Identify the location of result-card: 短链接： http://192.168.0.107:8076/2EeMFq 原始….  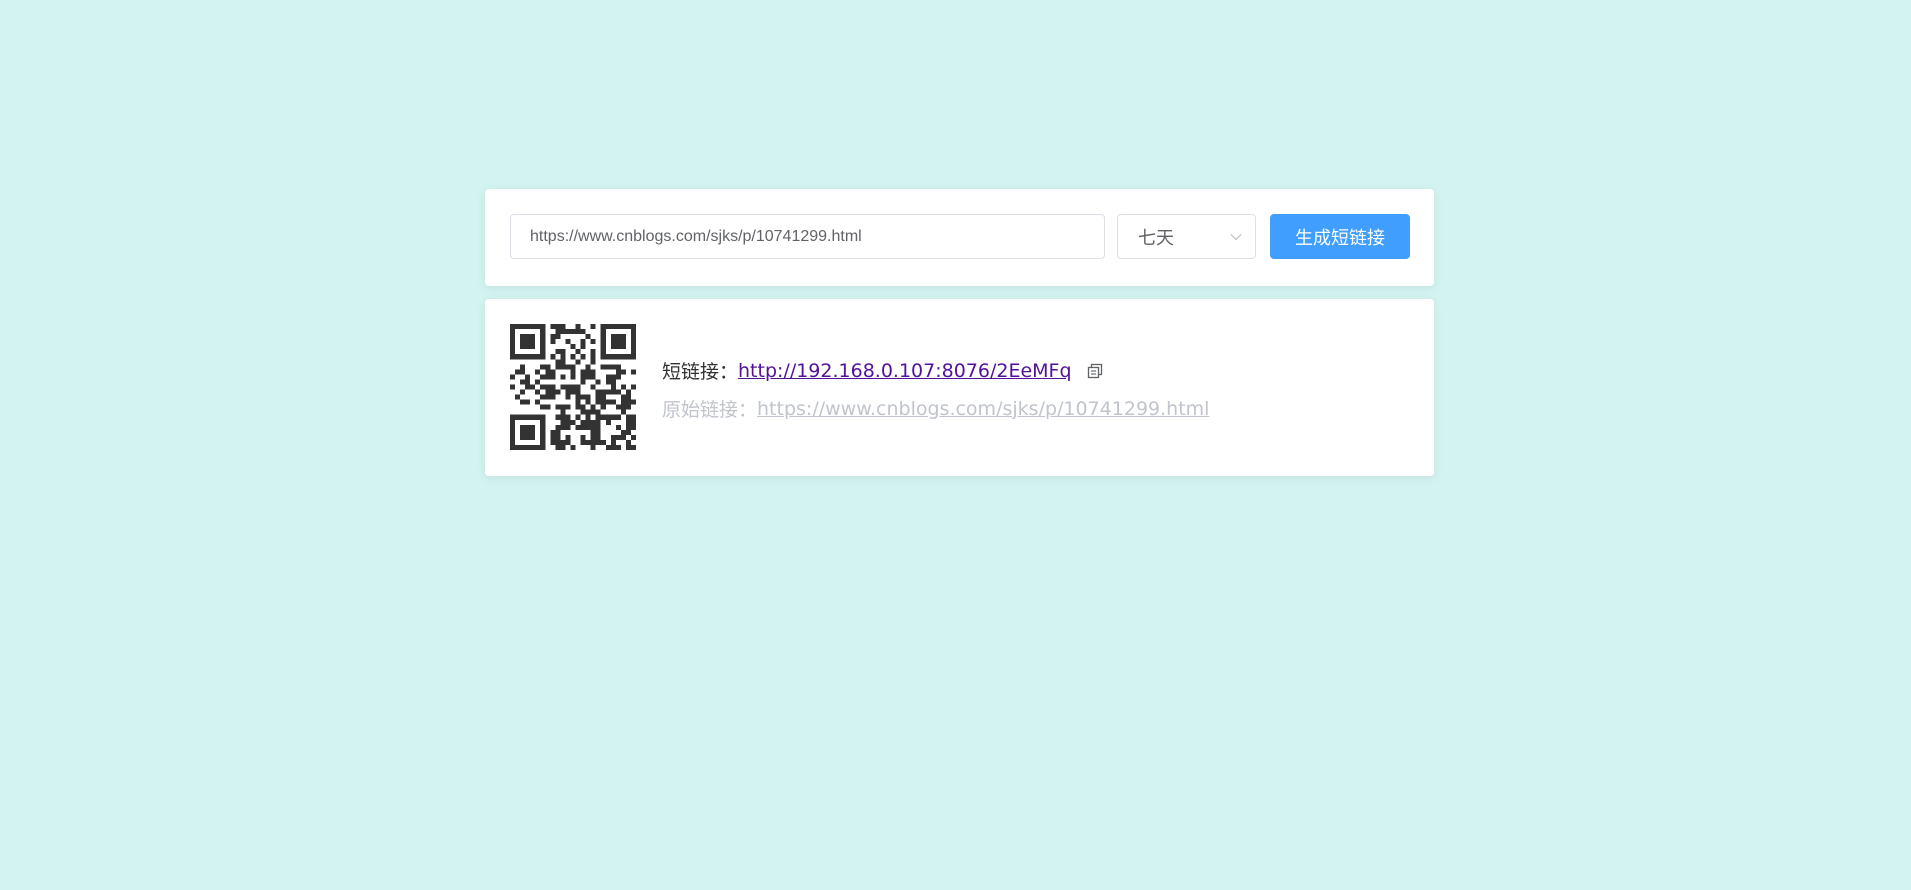
(959, 387).